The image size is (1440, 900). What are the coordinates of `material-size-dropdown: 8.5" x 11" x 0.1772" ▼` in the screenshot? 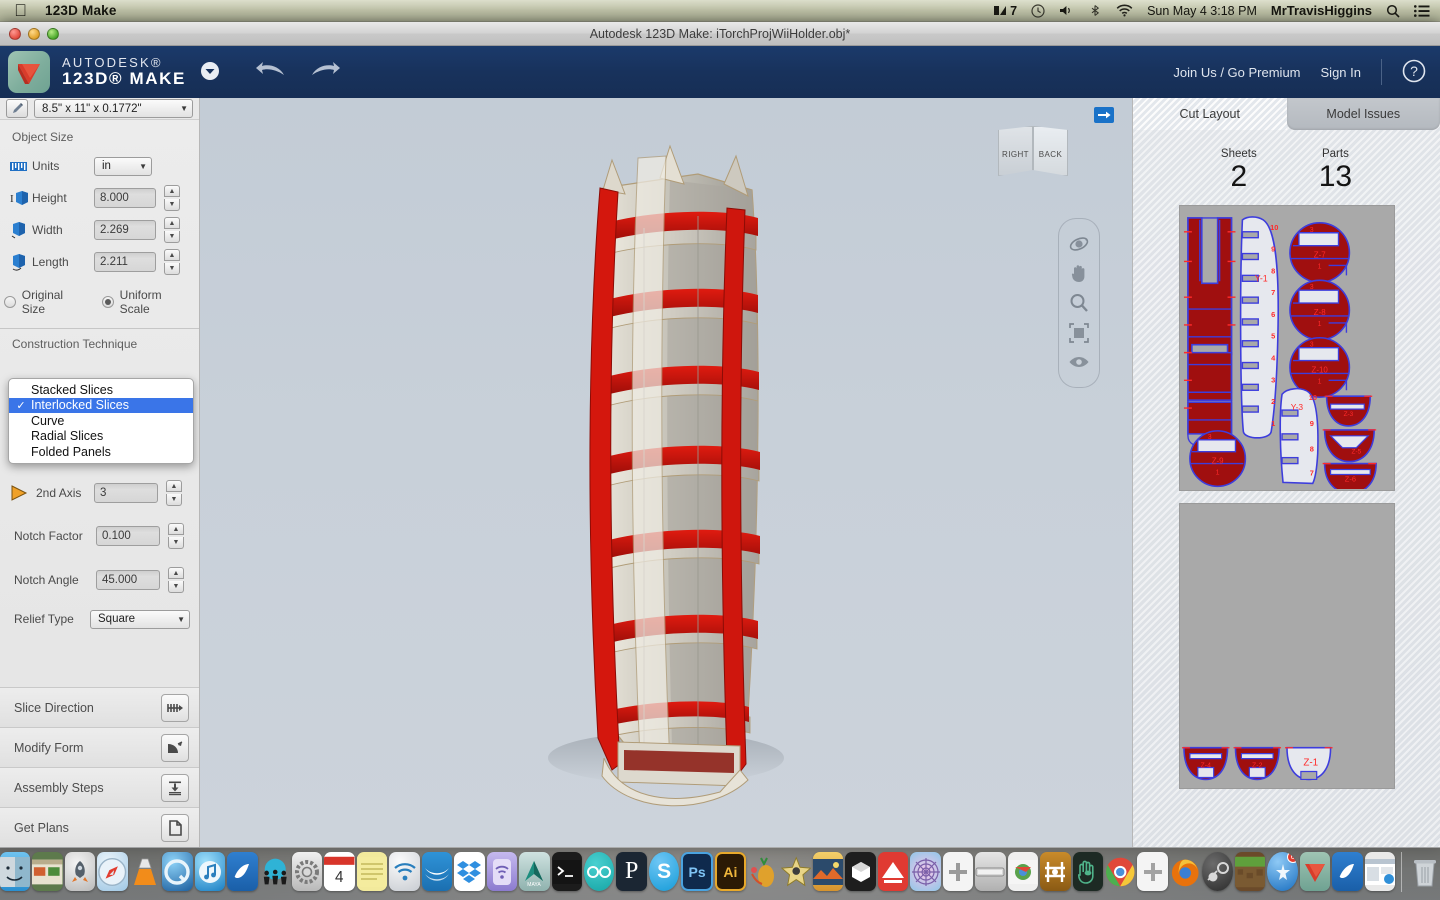 It's located at (113, 108).